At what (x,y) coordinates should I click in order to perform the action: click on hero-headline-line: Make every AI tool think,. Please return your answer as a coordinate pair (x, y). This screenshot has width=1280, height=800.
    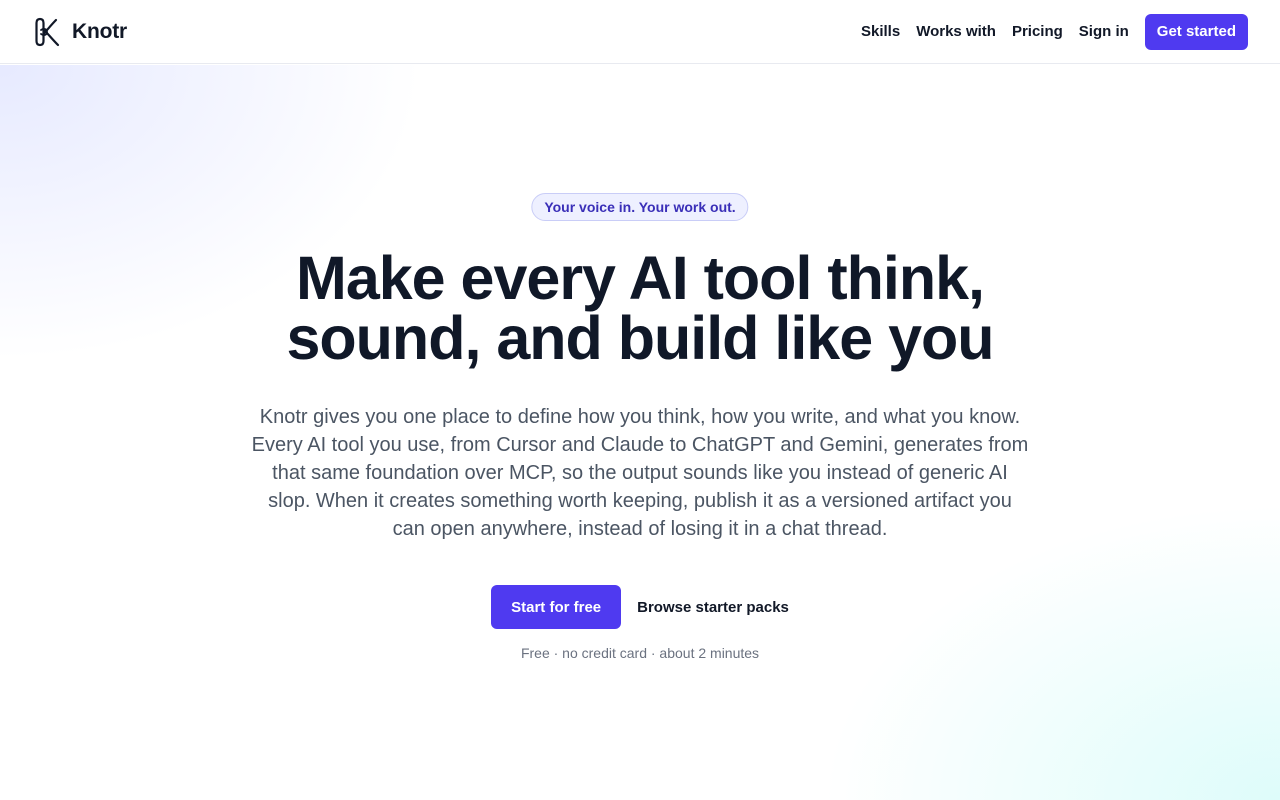
    Looking at the image, I should click on (640, 278).